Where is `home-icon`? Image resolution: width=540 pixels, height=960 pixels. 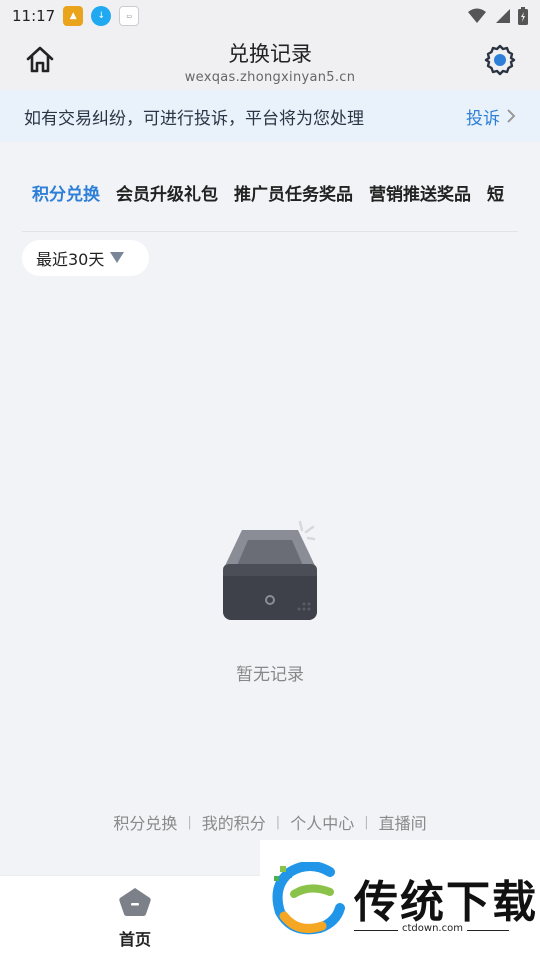 home-icon is located at coordinates (40, 59).